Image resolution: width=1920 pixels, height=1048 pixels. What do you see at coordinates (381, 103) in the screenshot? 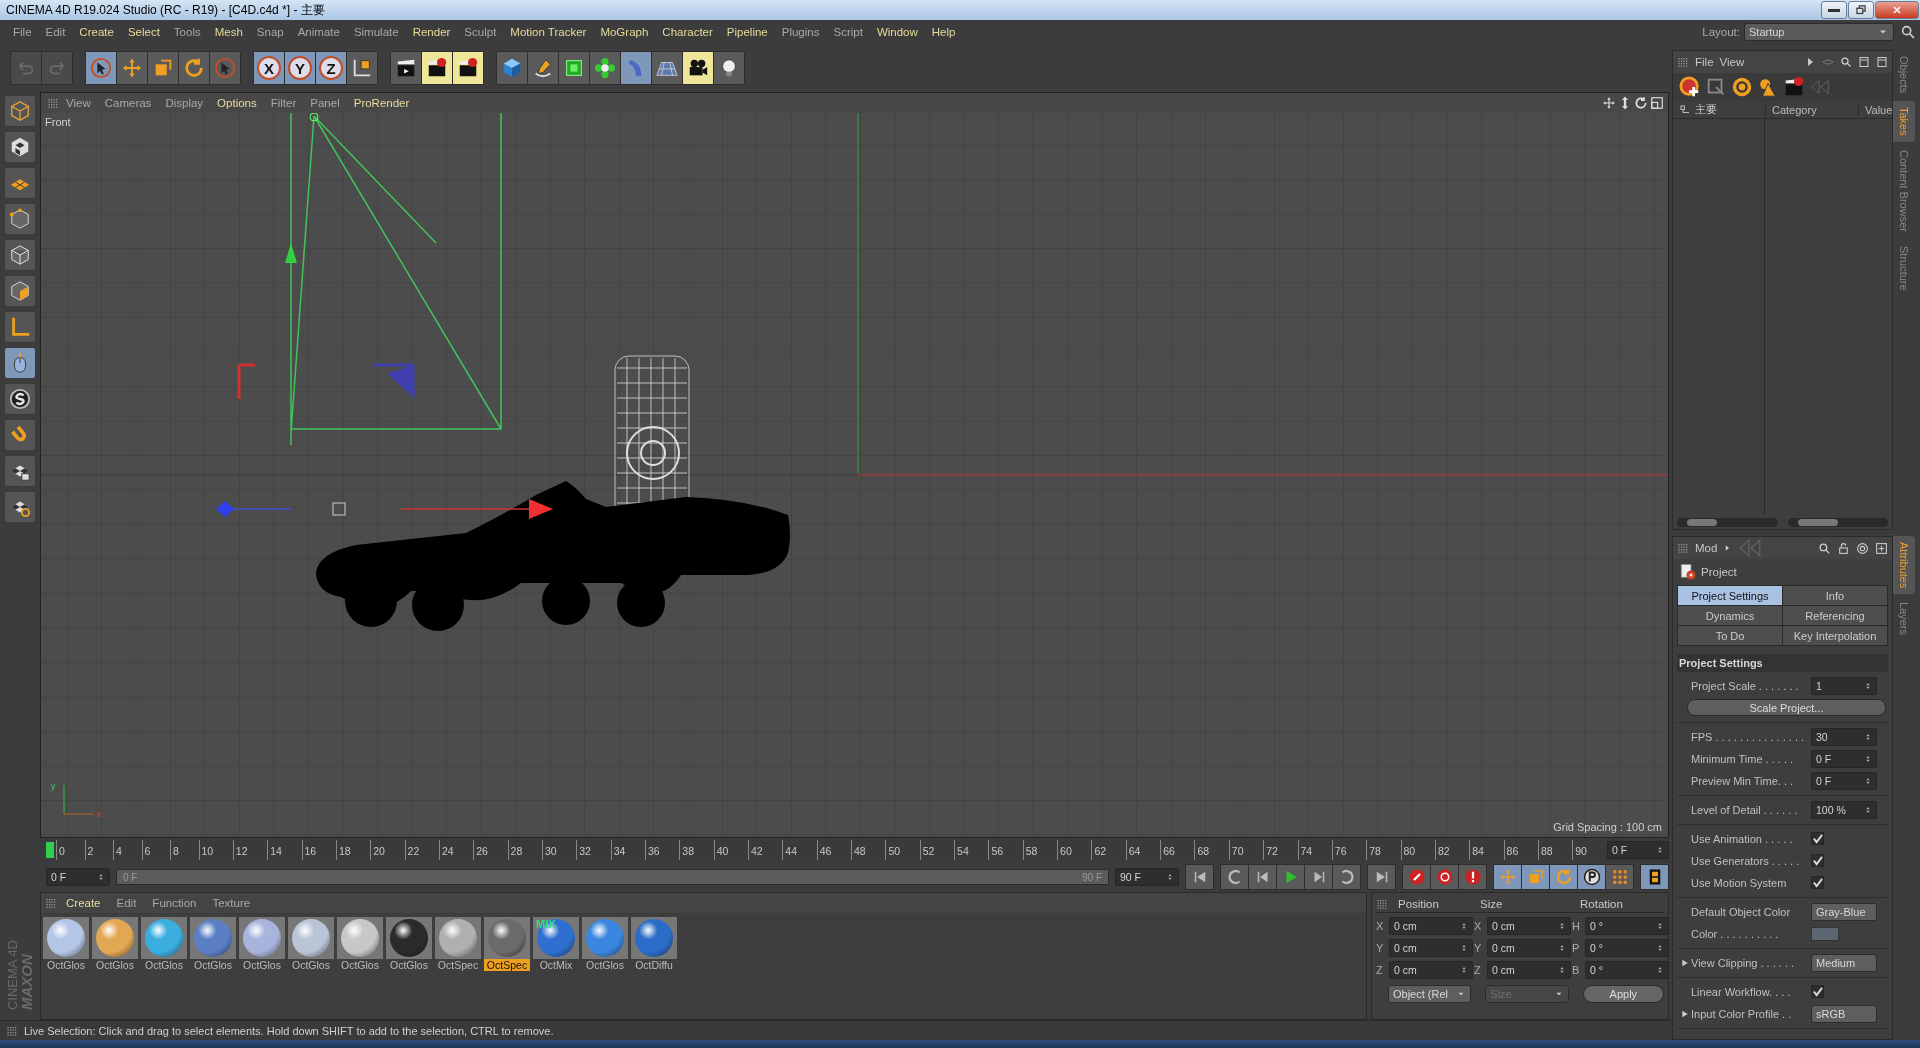
I see `menu-item: ProRender` at bounding box center [381, 103].